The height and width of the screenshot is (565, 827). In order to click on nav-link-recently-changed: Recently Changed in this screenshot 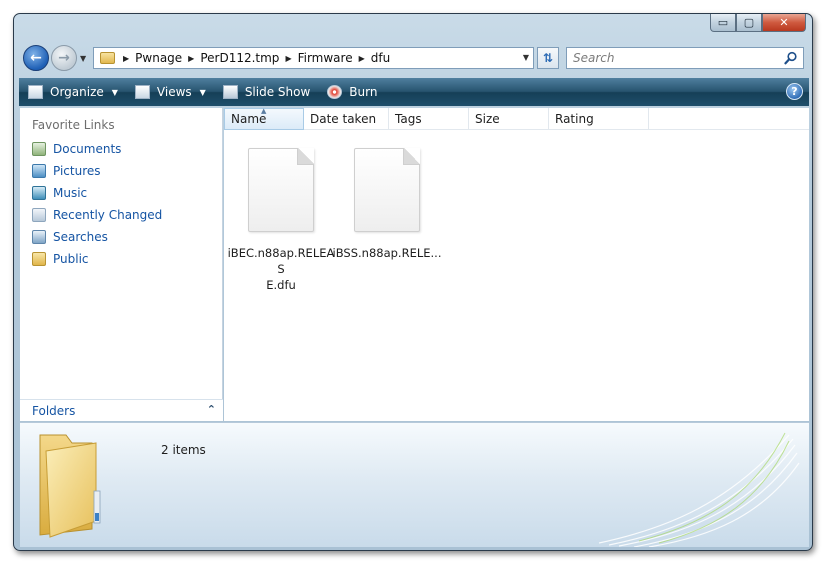, I will do `click(97, 215)`.